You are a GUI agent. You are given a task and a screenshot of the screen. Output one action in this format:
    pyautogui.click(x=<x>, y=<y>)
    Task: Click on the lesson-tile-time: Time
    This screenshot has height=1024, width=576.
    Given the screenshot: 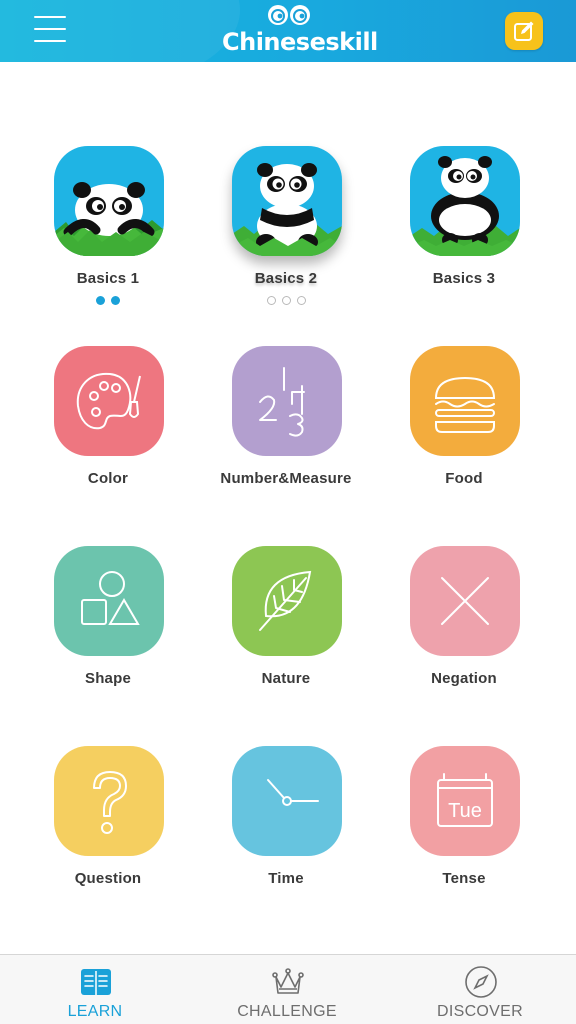 What is the action you would take?
    pyautogui.click(x=286, y=836)
    